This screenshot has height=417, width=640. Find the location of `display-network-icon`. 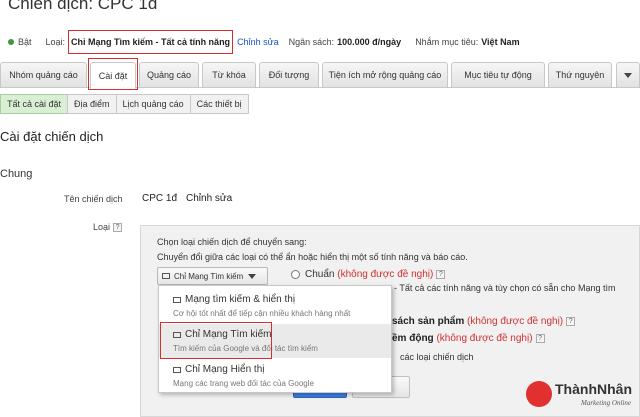

display-network-icon is located at coordinates (177, 369).